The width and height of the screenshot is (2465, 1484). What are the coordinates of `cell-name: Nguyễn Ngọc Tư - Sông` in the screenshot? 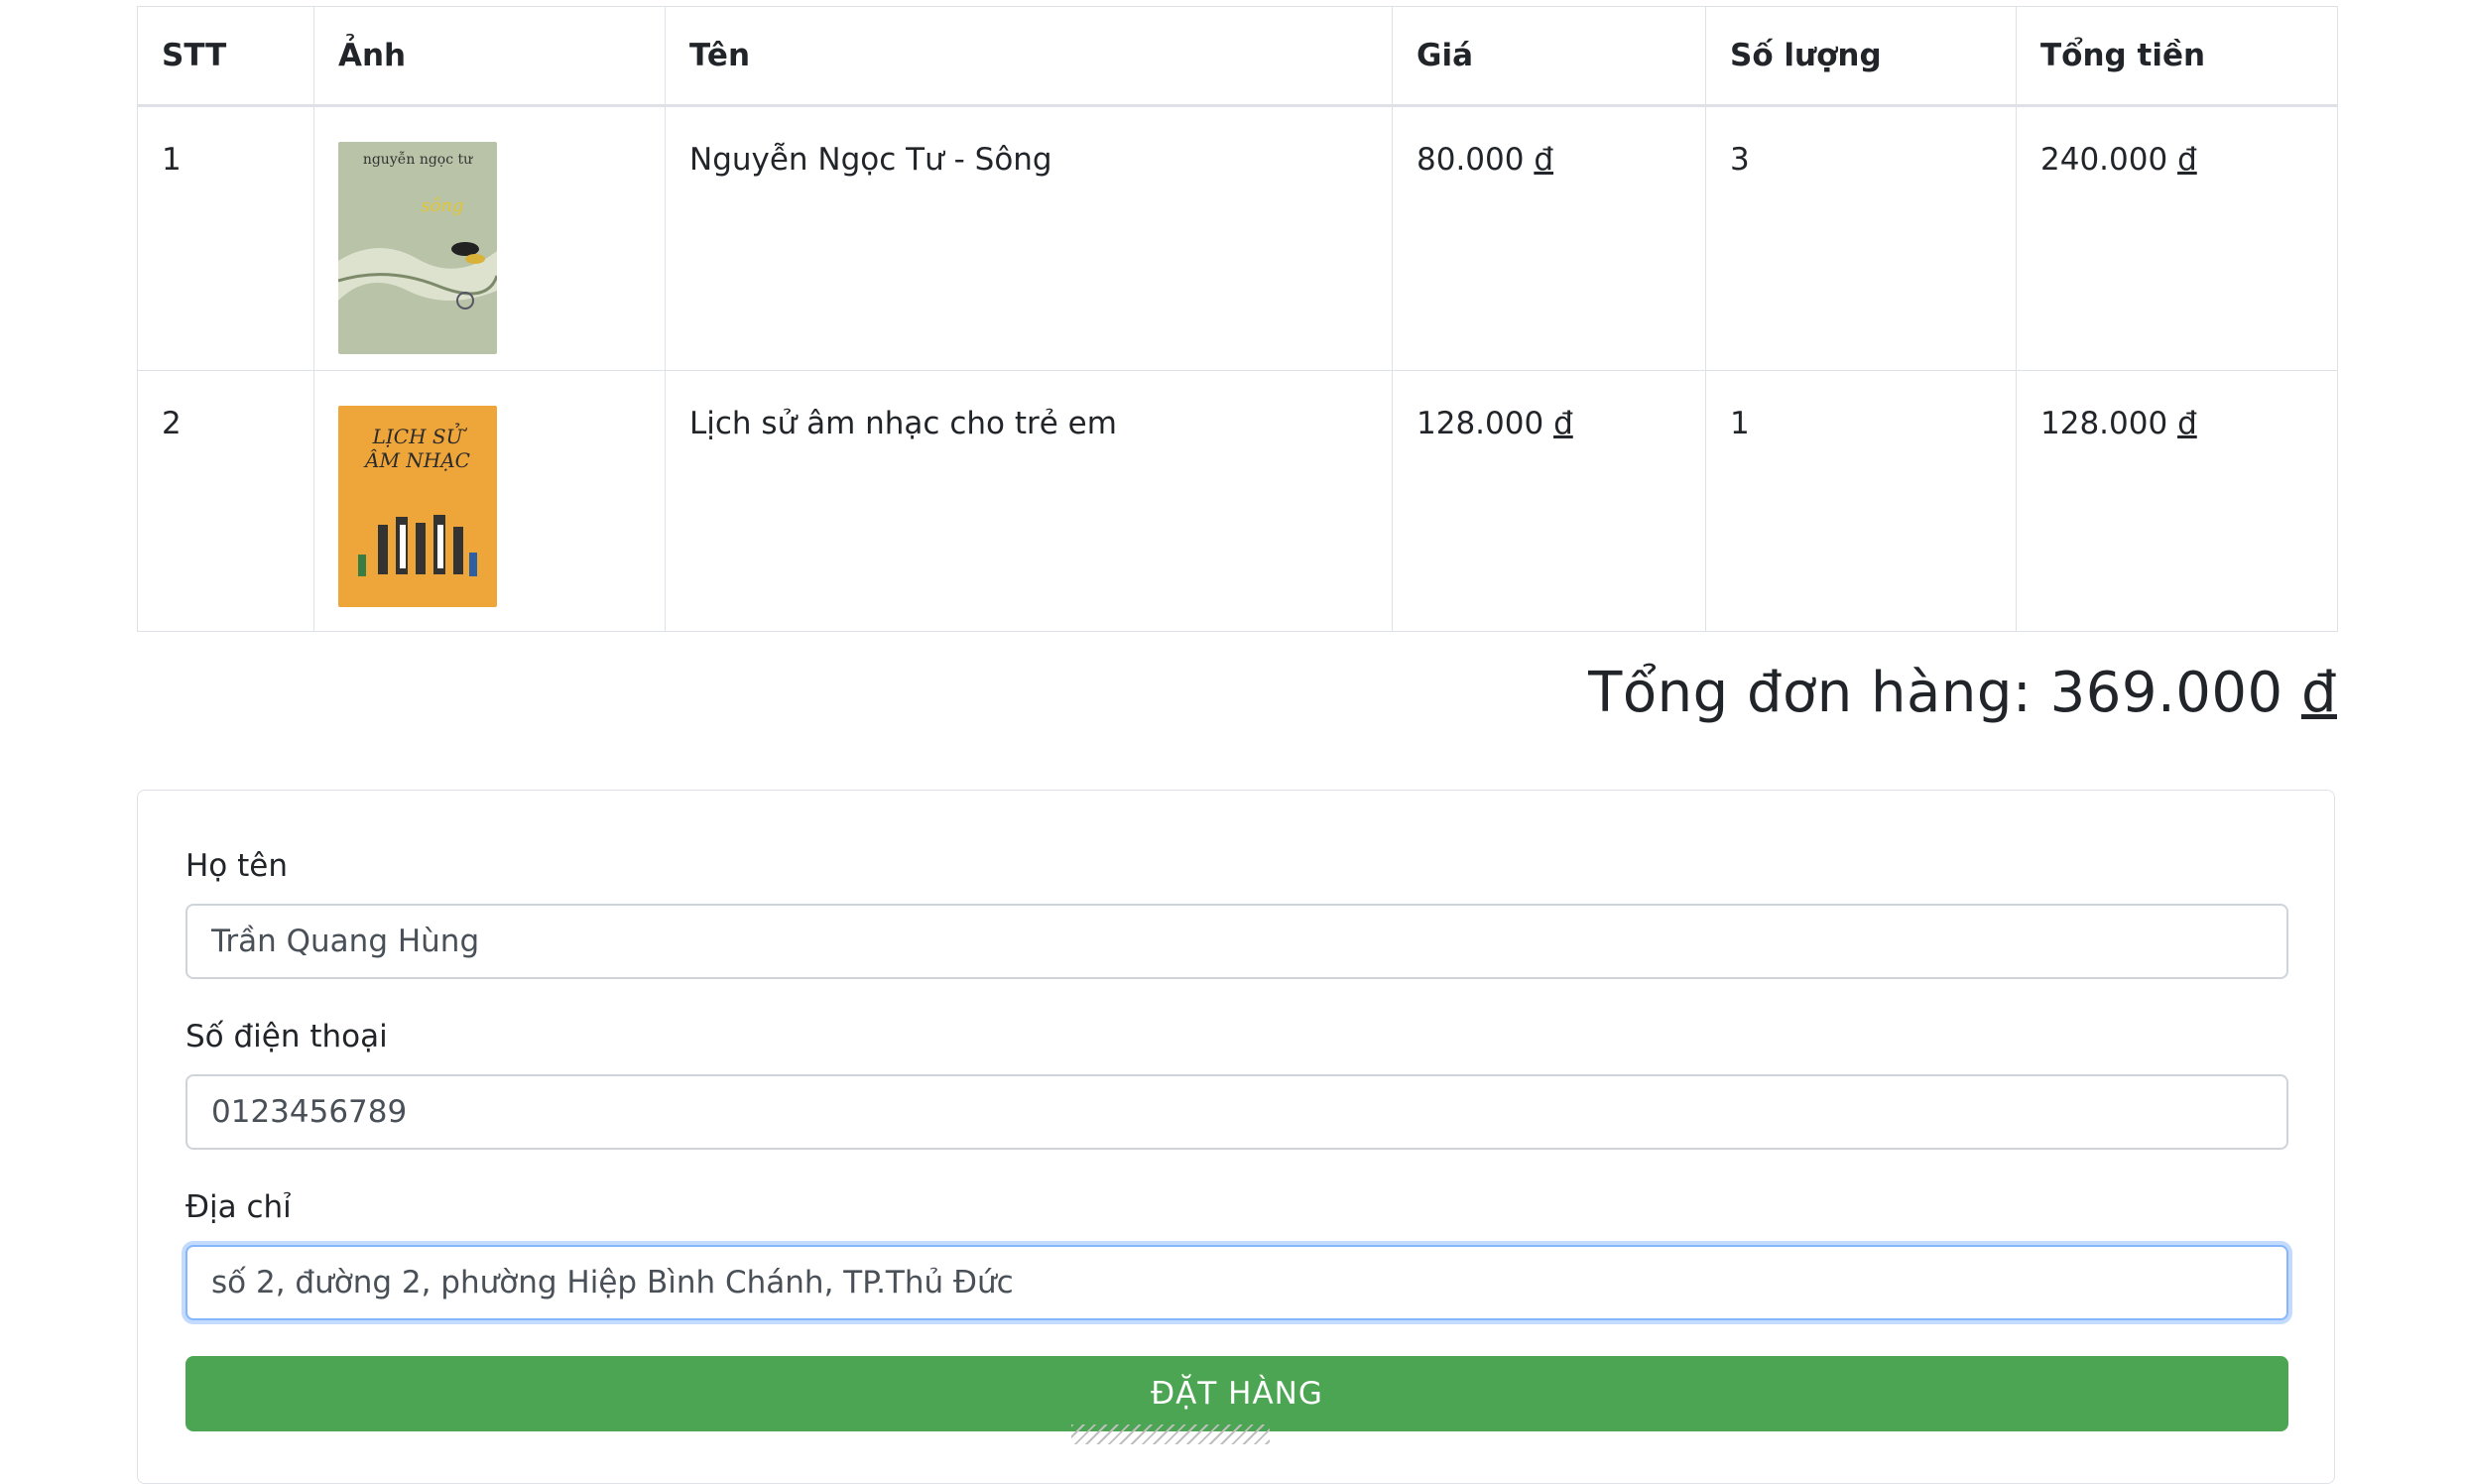 It's located at (1029, 238).